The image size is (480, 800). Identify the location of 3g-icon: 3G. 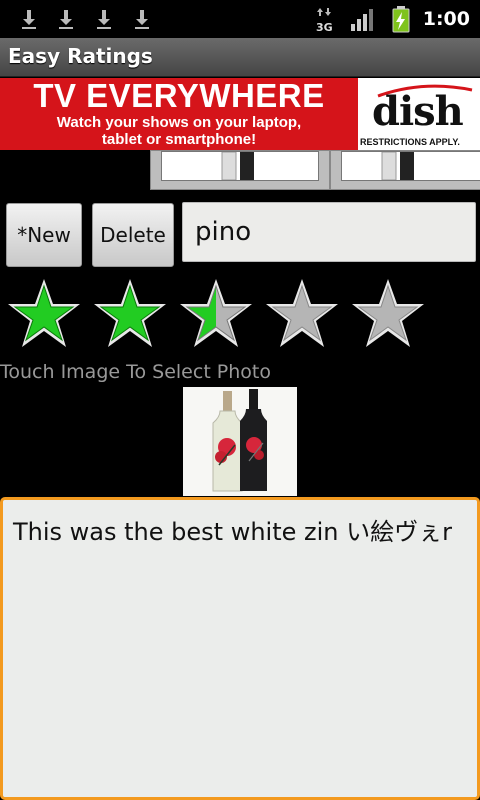
(324, 20).